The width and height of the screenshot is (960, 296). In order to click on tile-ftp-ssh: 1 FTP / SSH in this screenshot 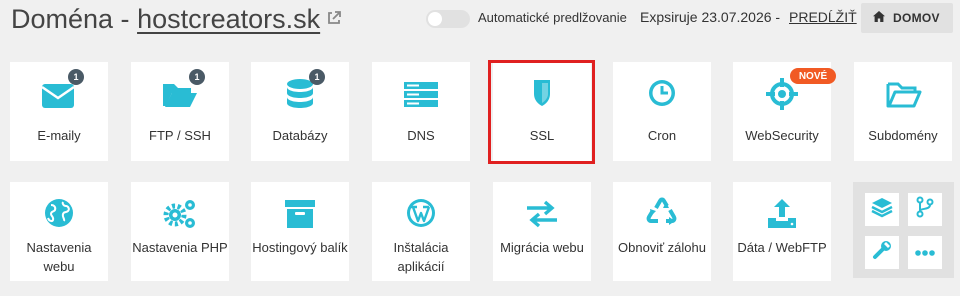, I will do `click(180, 111)`.